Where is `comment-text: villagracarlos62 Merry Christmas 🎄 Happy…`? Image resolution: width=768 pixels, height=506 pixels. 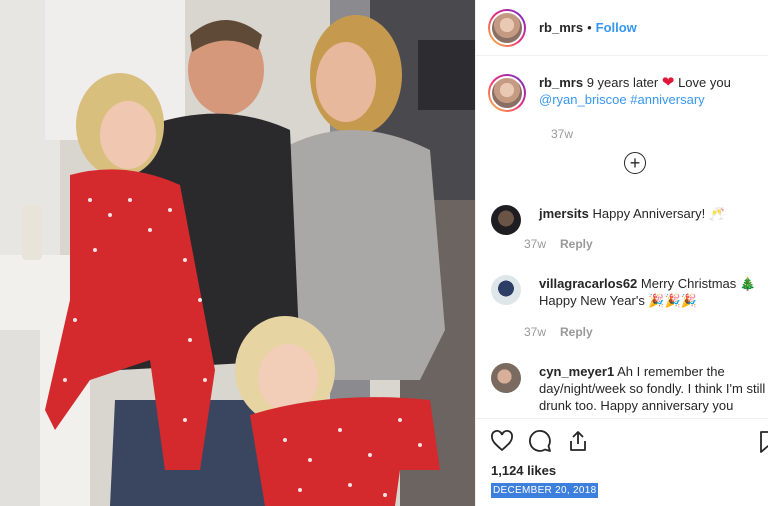 comment-text: villagracarlos62 Merry Christmas 🎄 Happy… is located at coordinates (652, 292).